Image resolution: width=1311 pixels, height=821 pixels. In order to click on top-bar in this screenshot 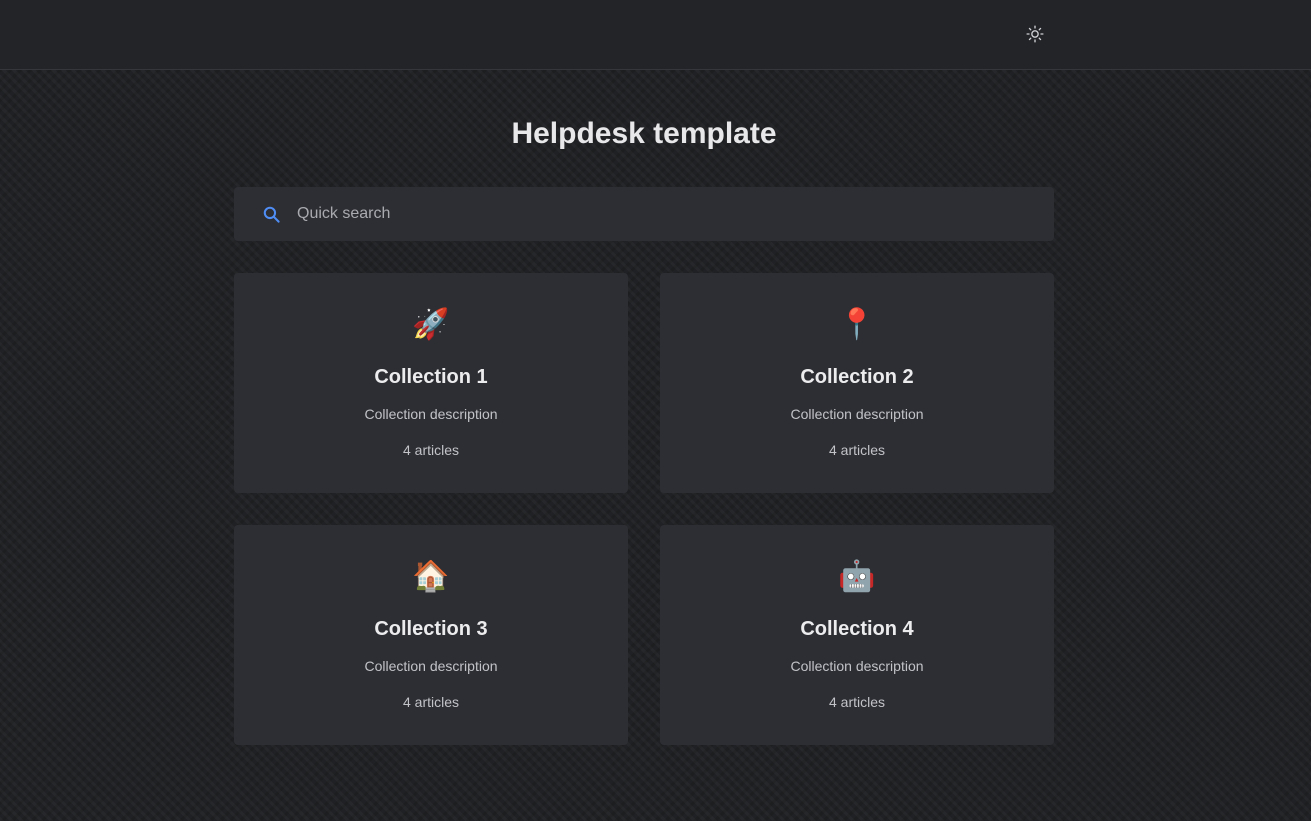, I will do `click(655, 35)`.